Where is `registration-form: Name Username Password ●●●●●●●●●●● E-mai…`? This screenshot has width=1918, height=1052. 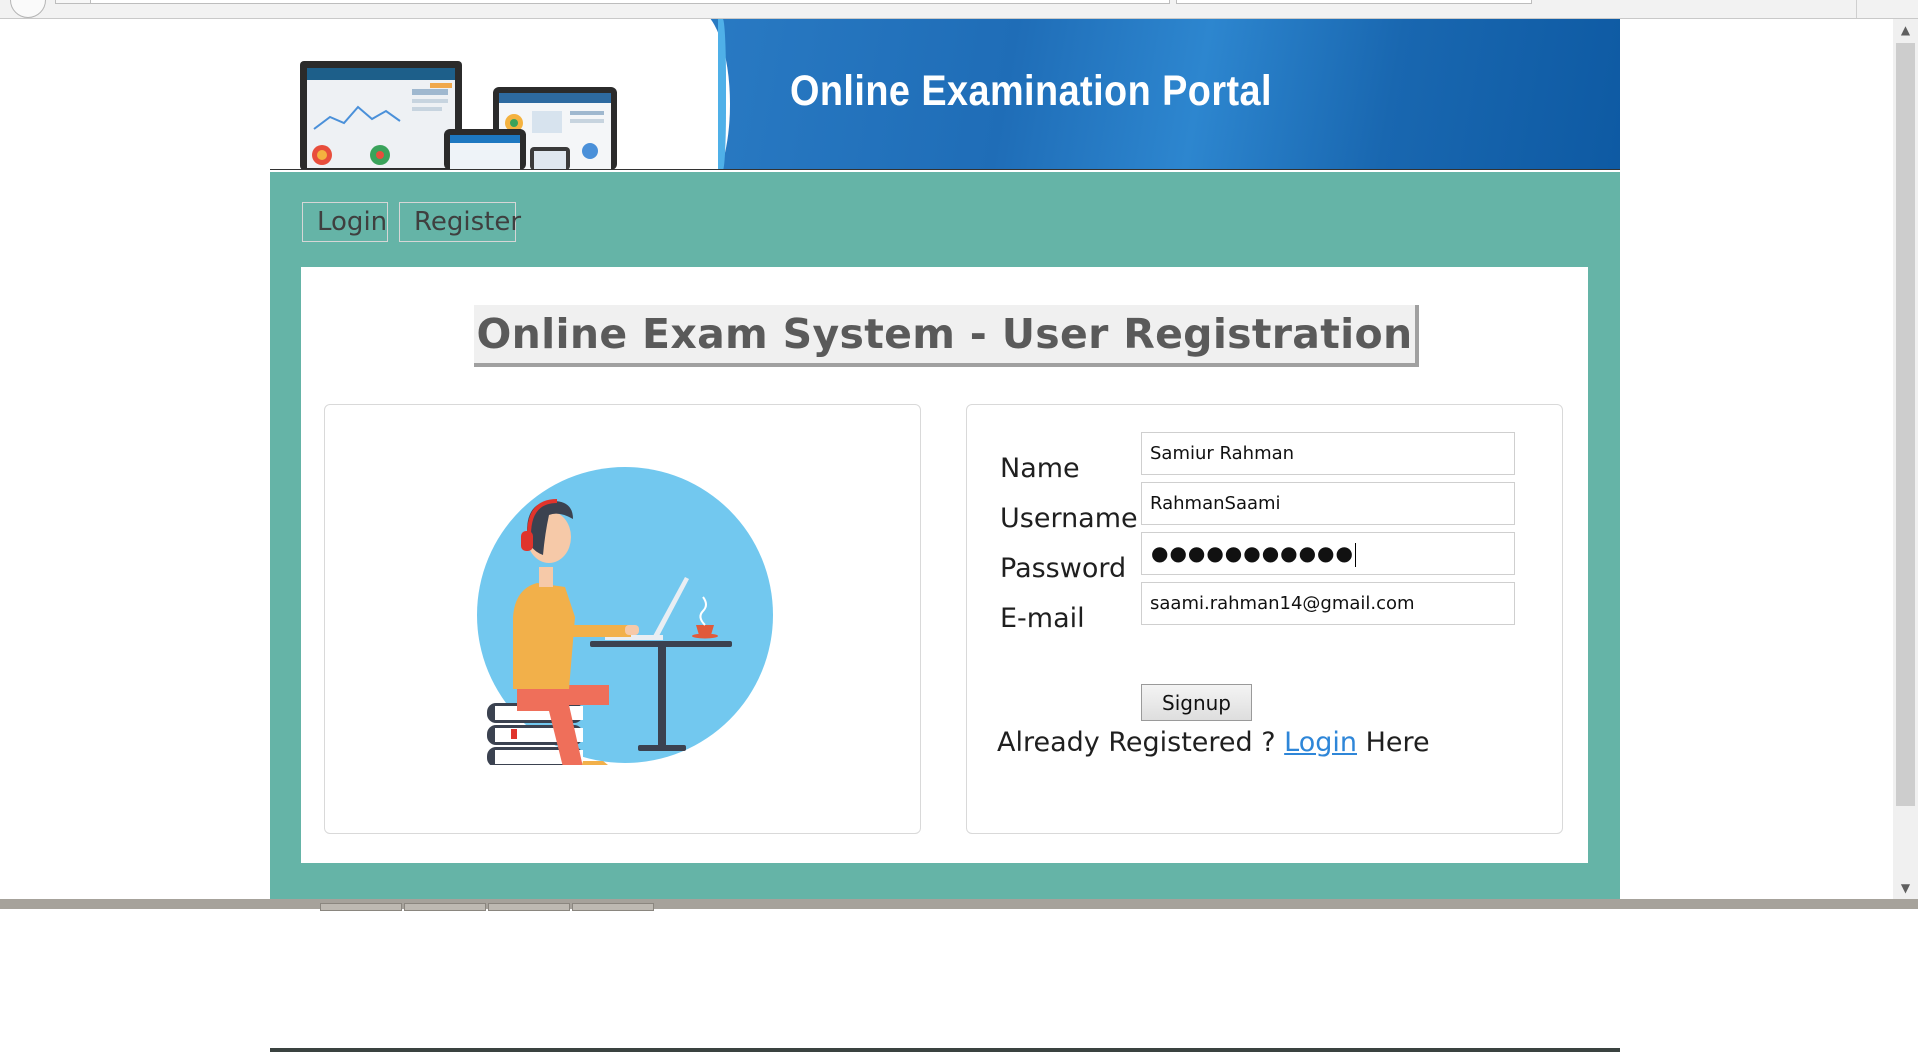
registration-form: Name Username Password ●●●●●●●●●●● E-mai… is located at coordinates (1264, 619).